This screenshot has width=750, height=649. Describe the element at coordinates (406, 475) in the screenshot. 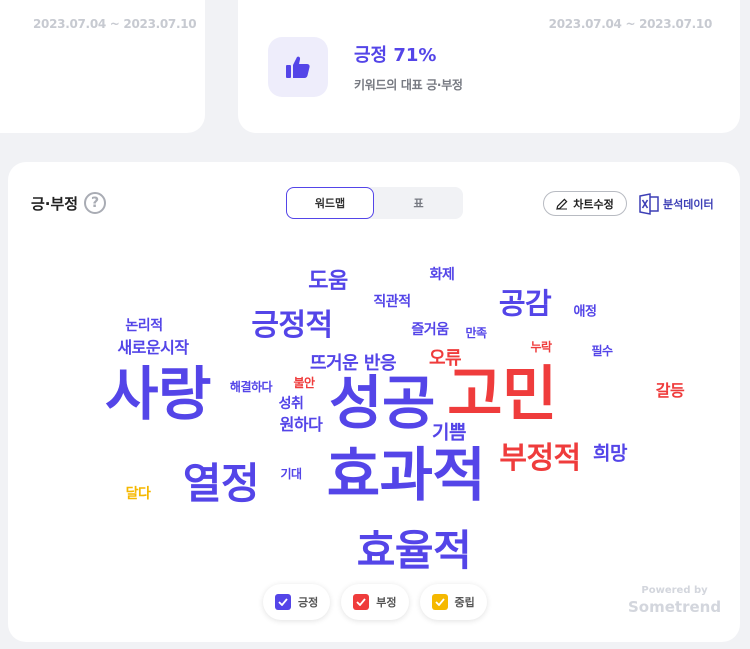

I see `word: 효과적` at that location.